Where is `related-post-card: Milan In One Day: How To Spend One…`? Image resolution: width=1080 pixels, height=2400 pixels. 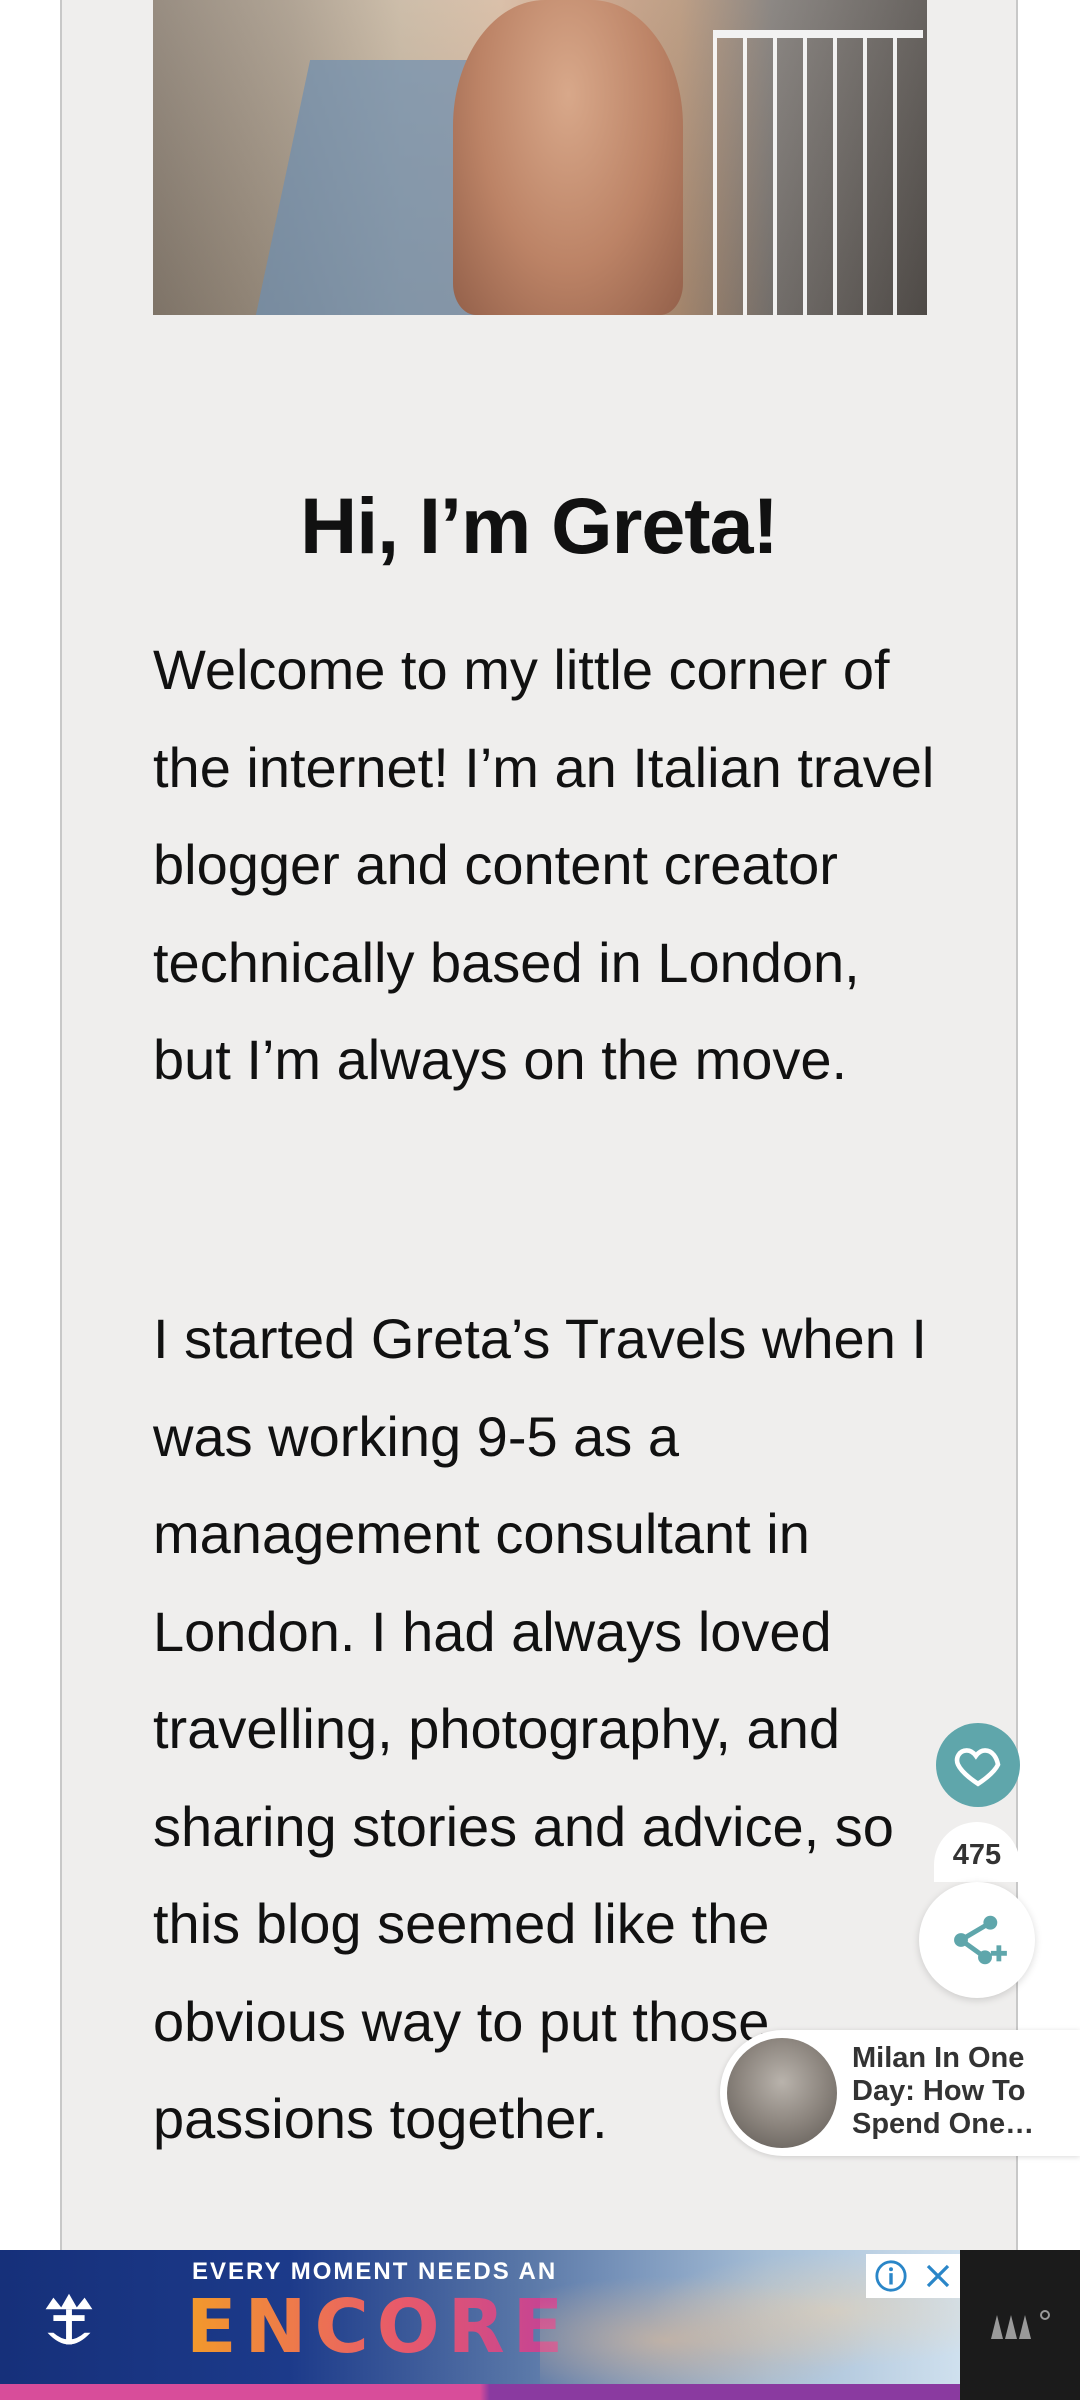 related-post-card: Milan In One Day: How To Spend One… is located at coordinates (900, 2093).